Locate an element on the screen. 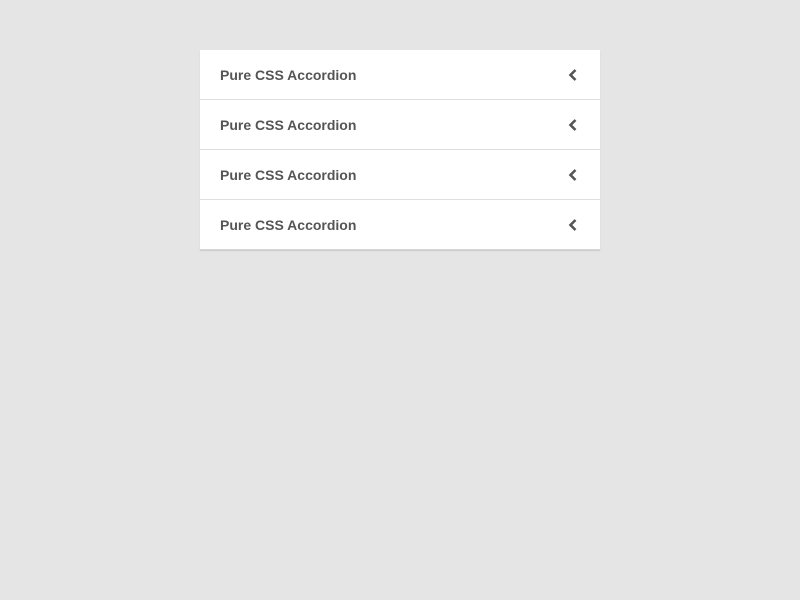 Image resolution: width=800 pixels, height=600 pixels. accordion-item-4: Pure CSS Accordion is located at coordinates (400, 225).